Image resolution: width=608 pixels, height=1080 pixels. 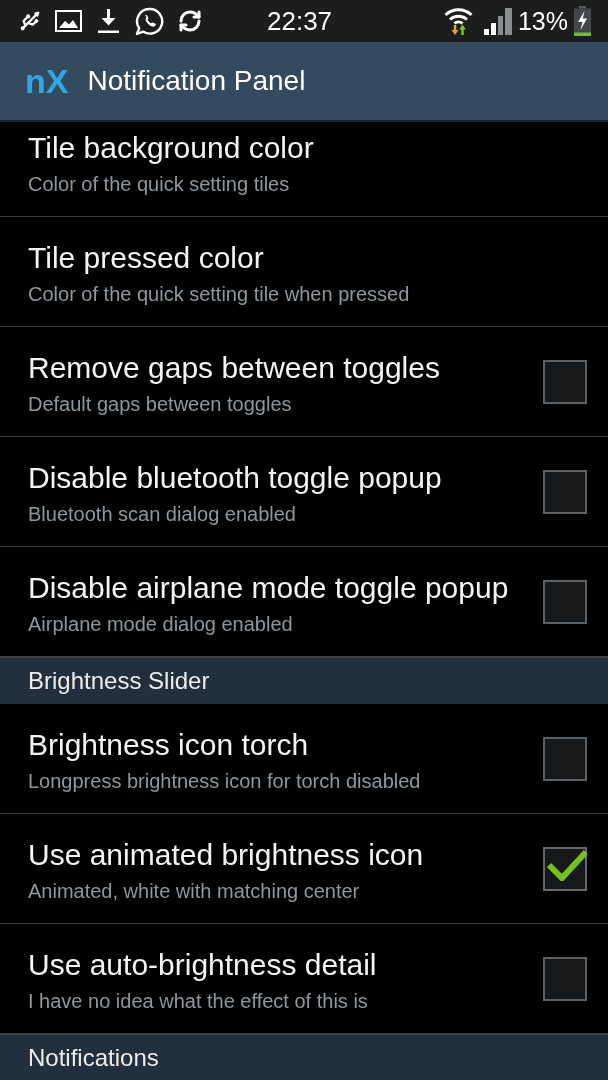 What do you see at coordinates (68, 21) in the screenshot?
I see `image-icon` at bounding box center [68, 21].